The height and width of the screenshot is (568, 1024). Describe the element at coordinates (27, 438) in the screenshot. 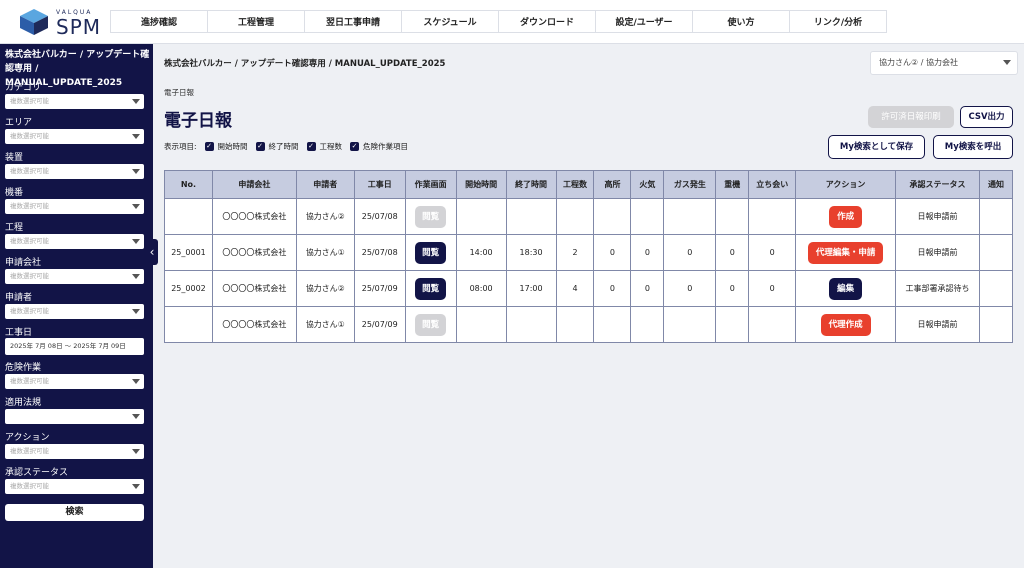

I see `filter-label-action: アクション` at that location.